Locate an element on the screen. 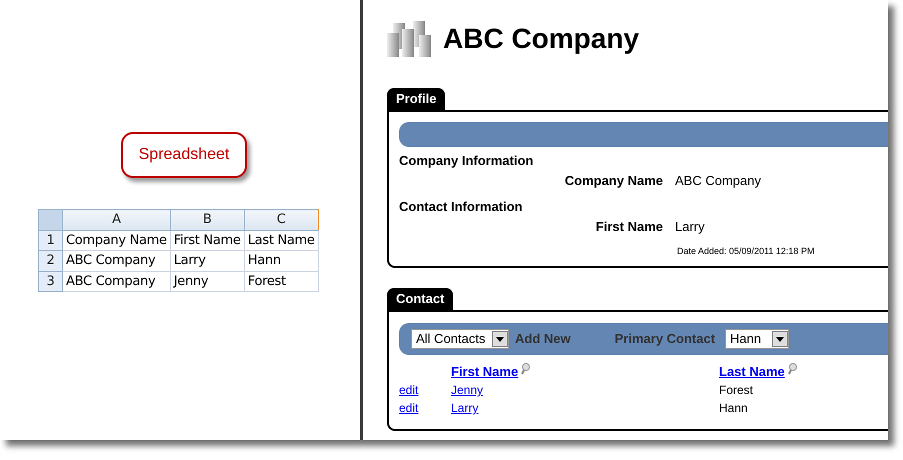  primary-contact-dropdown: Hann is located at coordinates (757, 339).